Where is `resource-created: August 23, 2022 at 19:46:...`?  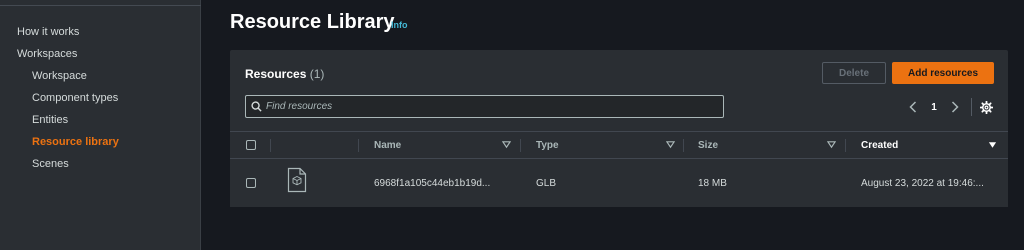 resource-created: August 23, 2022 at 19:46:... is located at coordinates (922, 183).